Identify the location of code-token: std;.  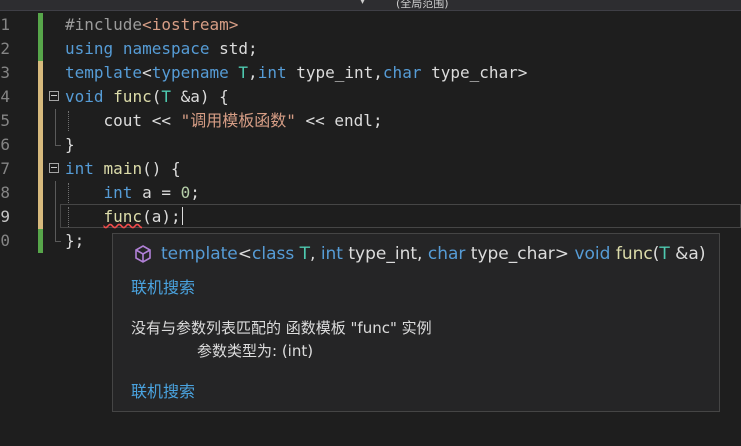
(233, 48).